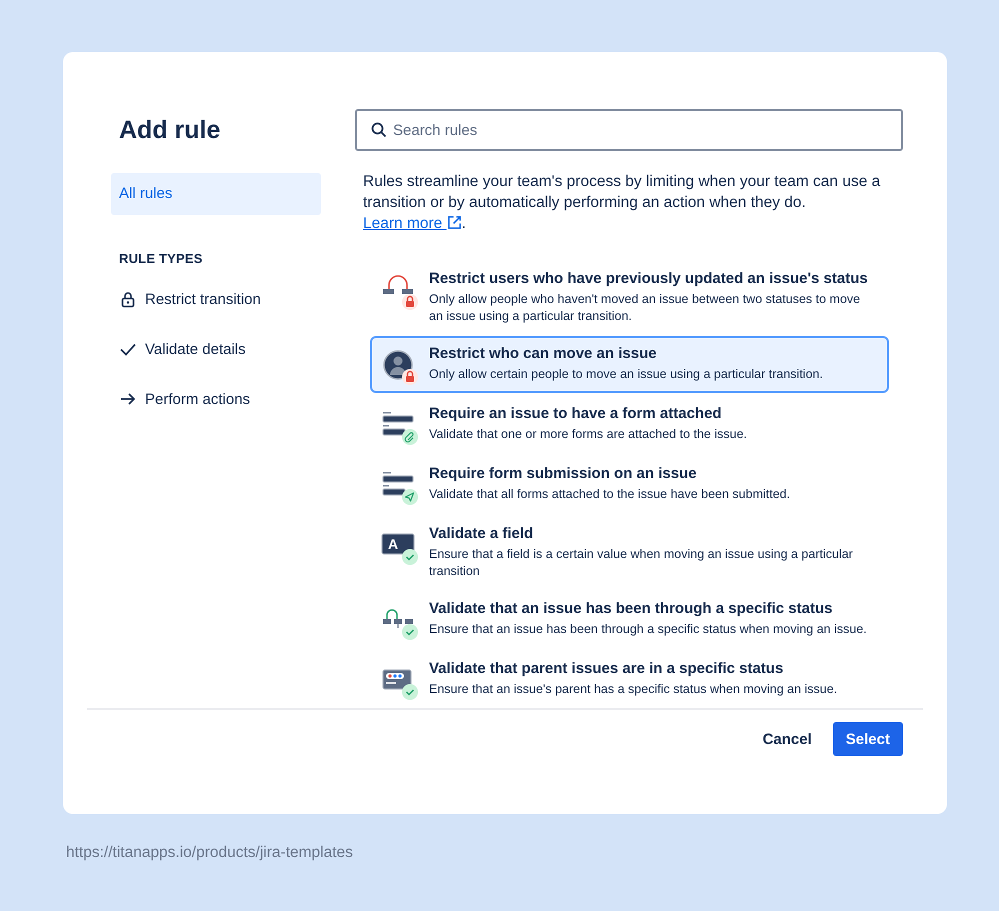 This screenshot has height=911, width=999. I want to click on cancel-button: Cancel, so click(787, 739).